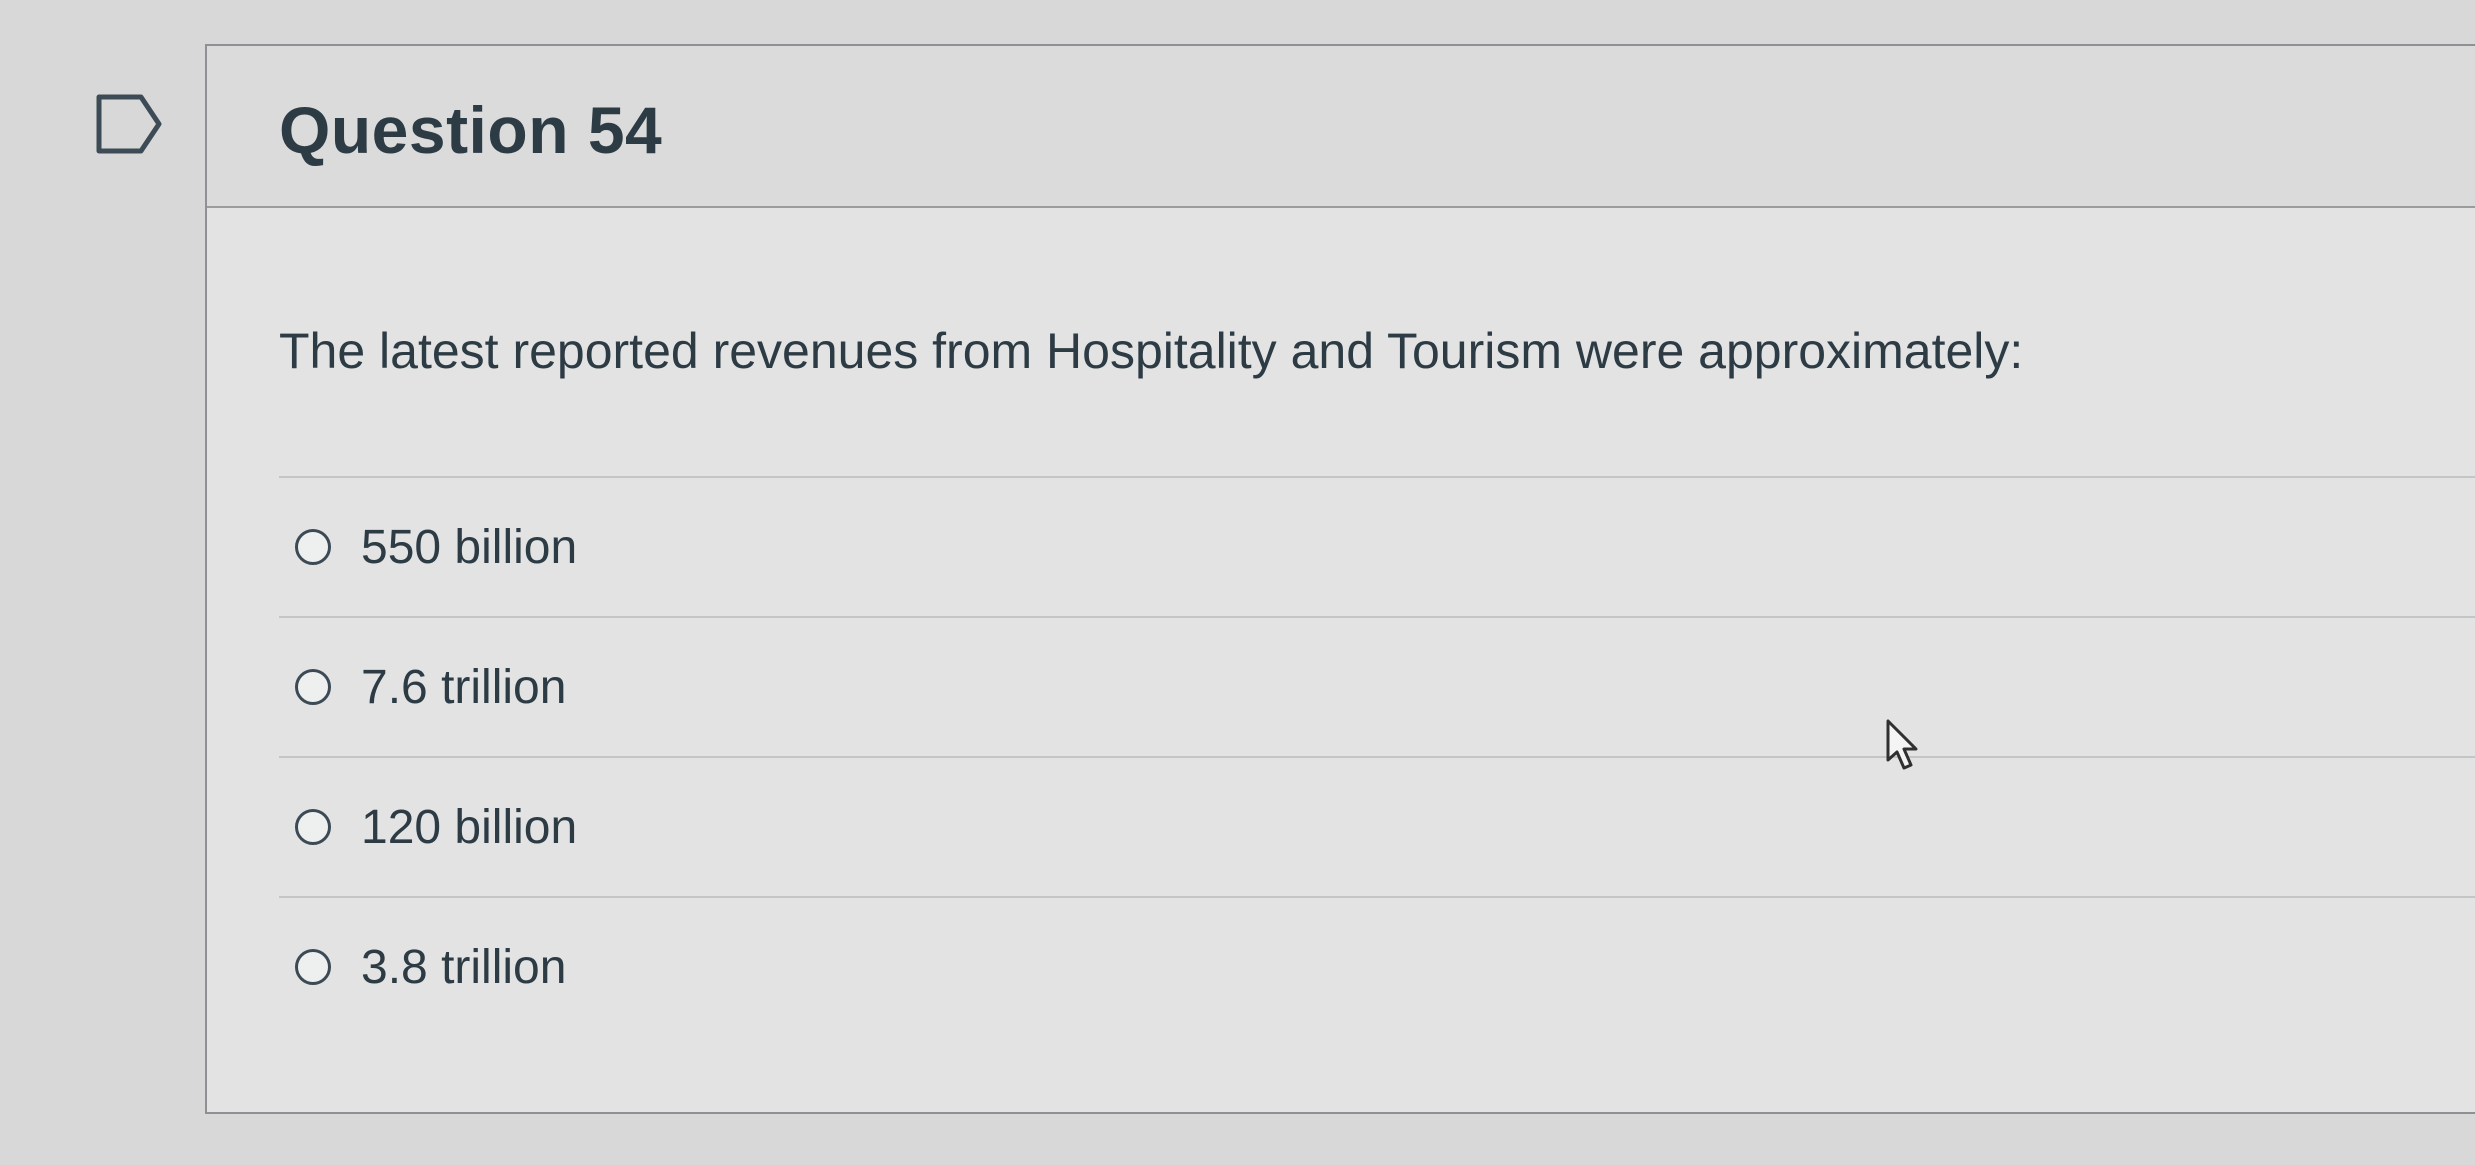 This screenshot has width=2475, height=1165. Describe the element at coordinates (1377, 828) in the screenshot. I see `answer-option-3: 120 billion` at that location.